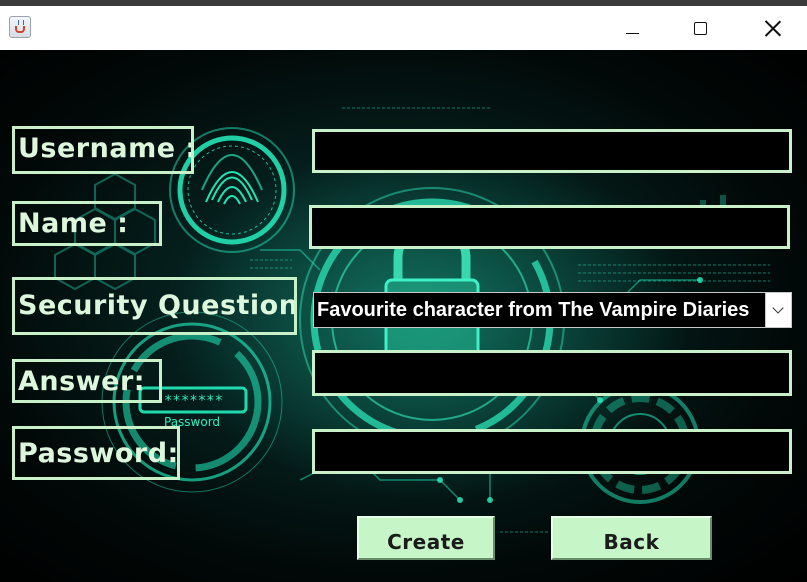 The width and height of the screenshot is (807, 582). What do you see at coordinates (87, 381) in the screenshot?
I see `answer-label: Answer:` at bounding box center [87, 381].